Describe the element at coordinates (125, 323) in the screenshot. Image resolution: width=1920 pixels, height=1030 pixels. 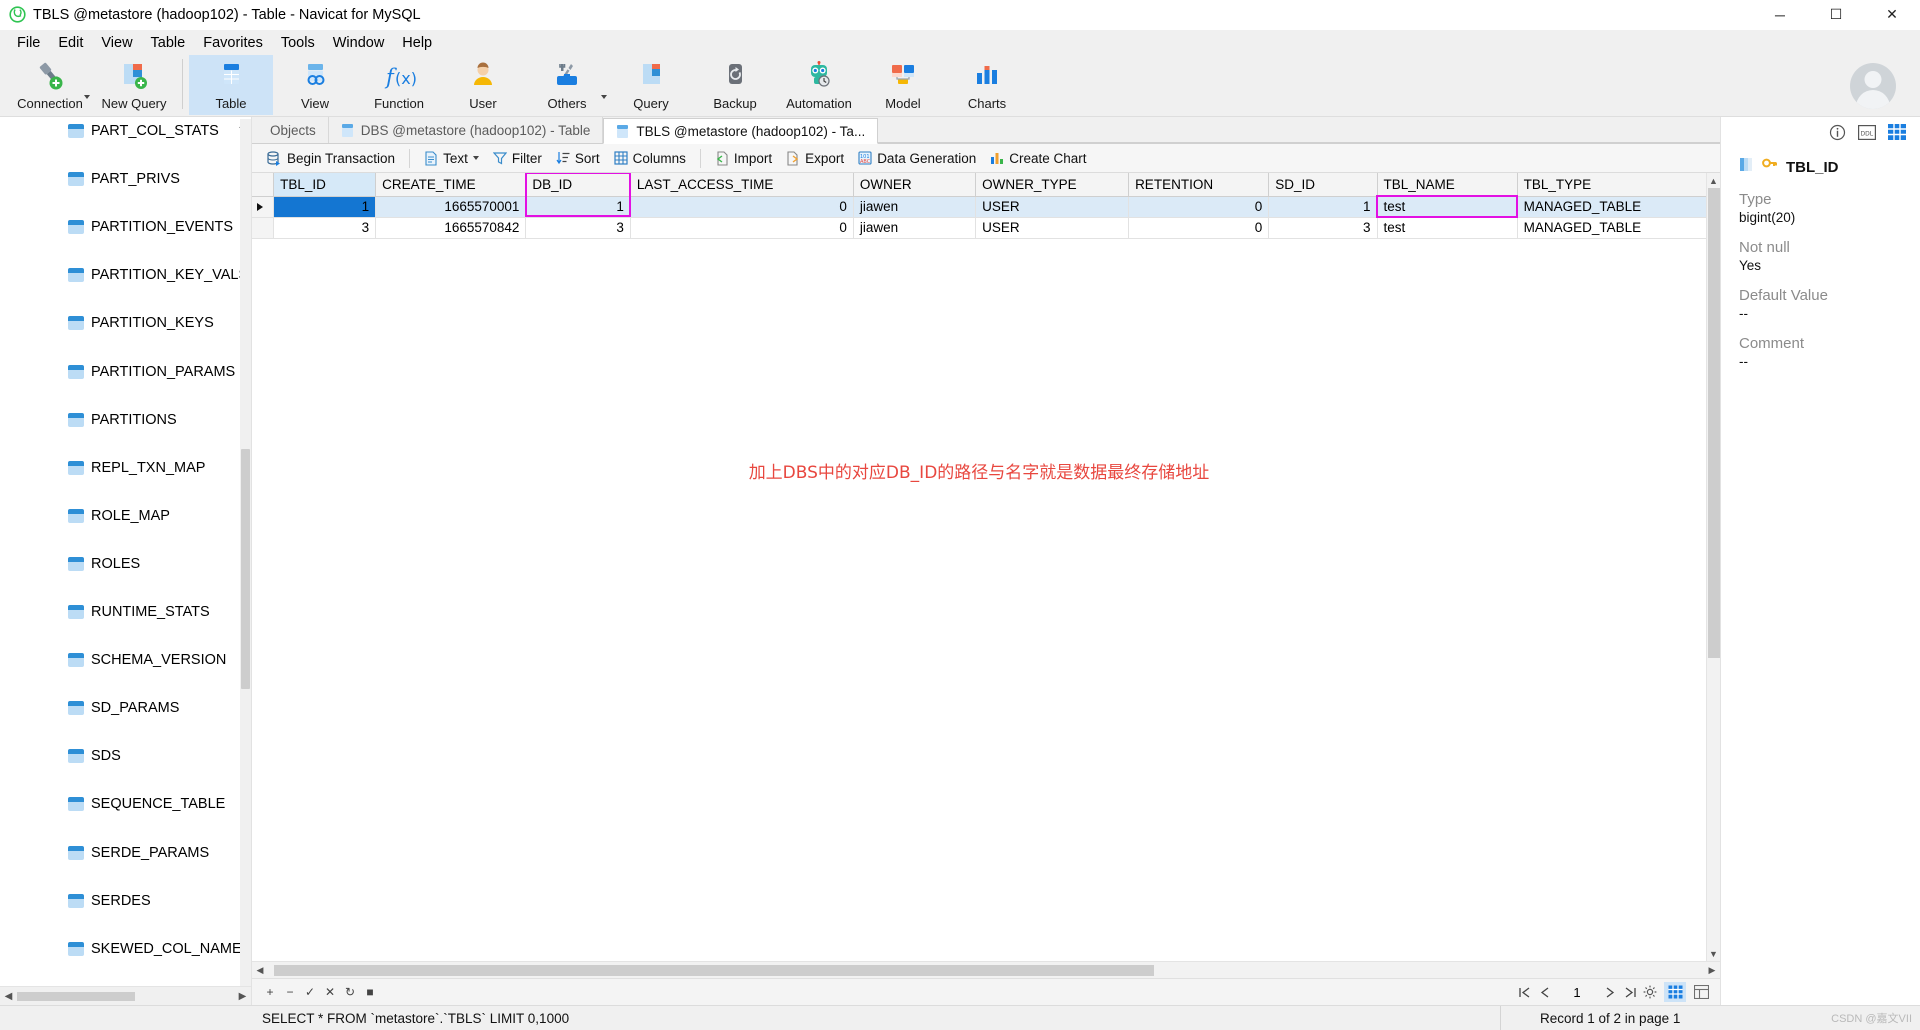
I see `sidebar-item-partition_keys: PARTITION_KEYS` at that location.